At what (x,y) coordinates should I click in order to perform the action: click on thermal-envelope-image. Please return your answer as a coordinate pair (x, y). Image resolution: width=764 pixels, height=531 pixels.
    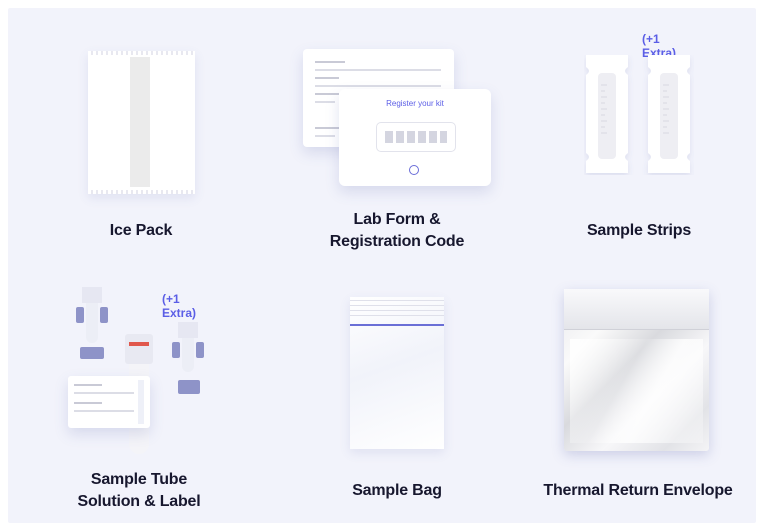
    Looking at the image, I should click on (636, 370).